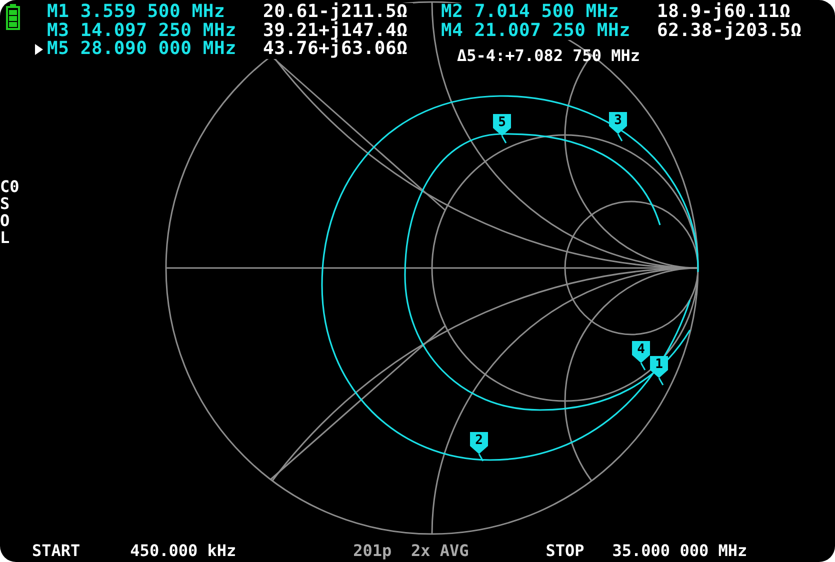 This screenshot has width=835, height=562. What do you see at coordinates (183, 550) in the screenshot?
I see `start-frequency: 450.000 kHz` at bounding box center [183, 550].